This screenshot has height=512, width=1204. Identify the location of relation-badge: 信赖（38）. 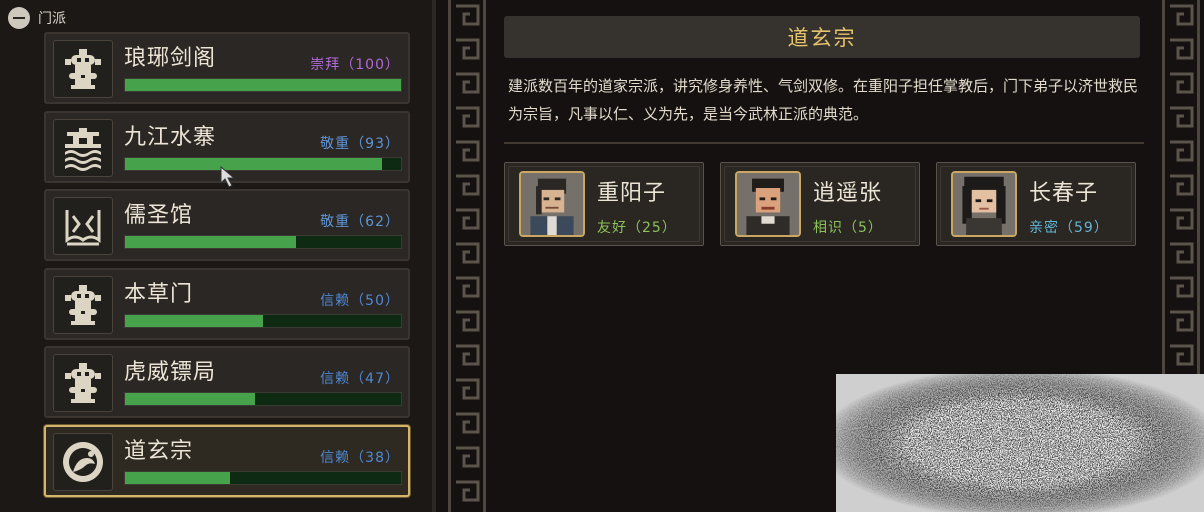
(360, 457).